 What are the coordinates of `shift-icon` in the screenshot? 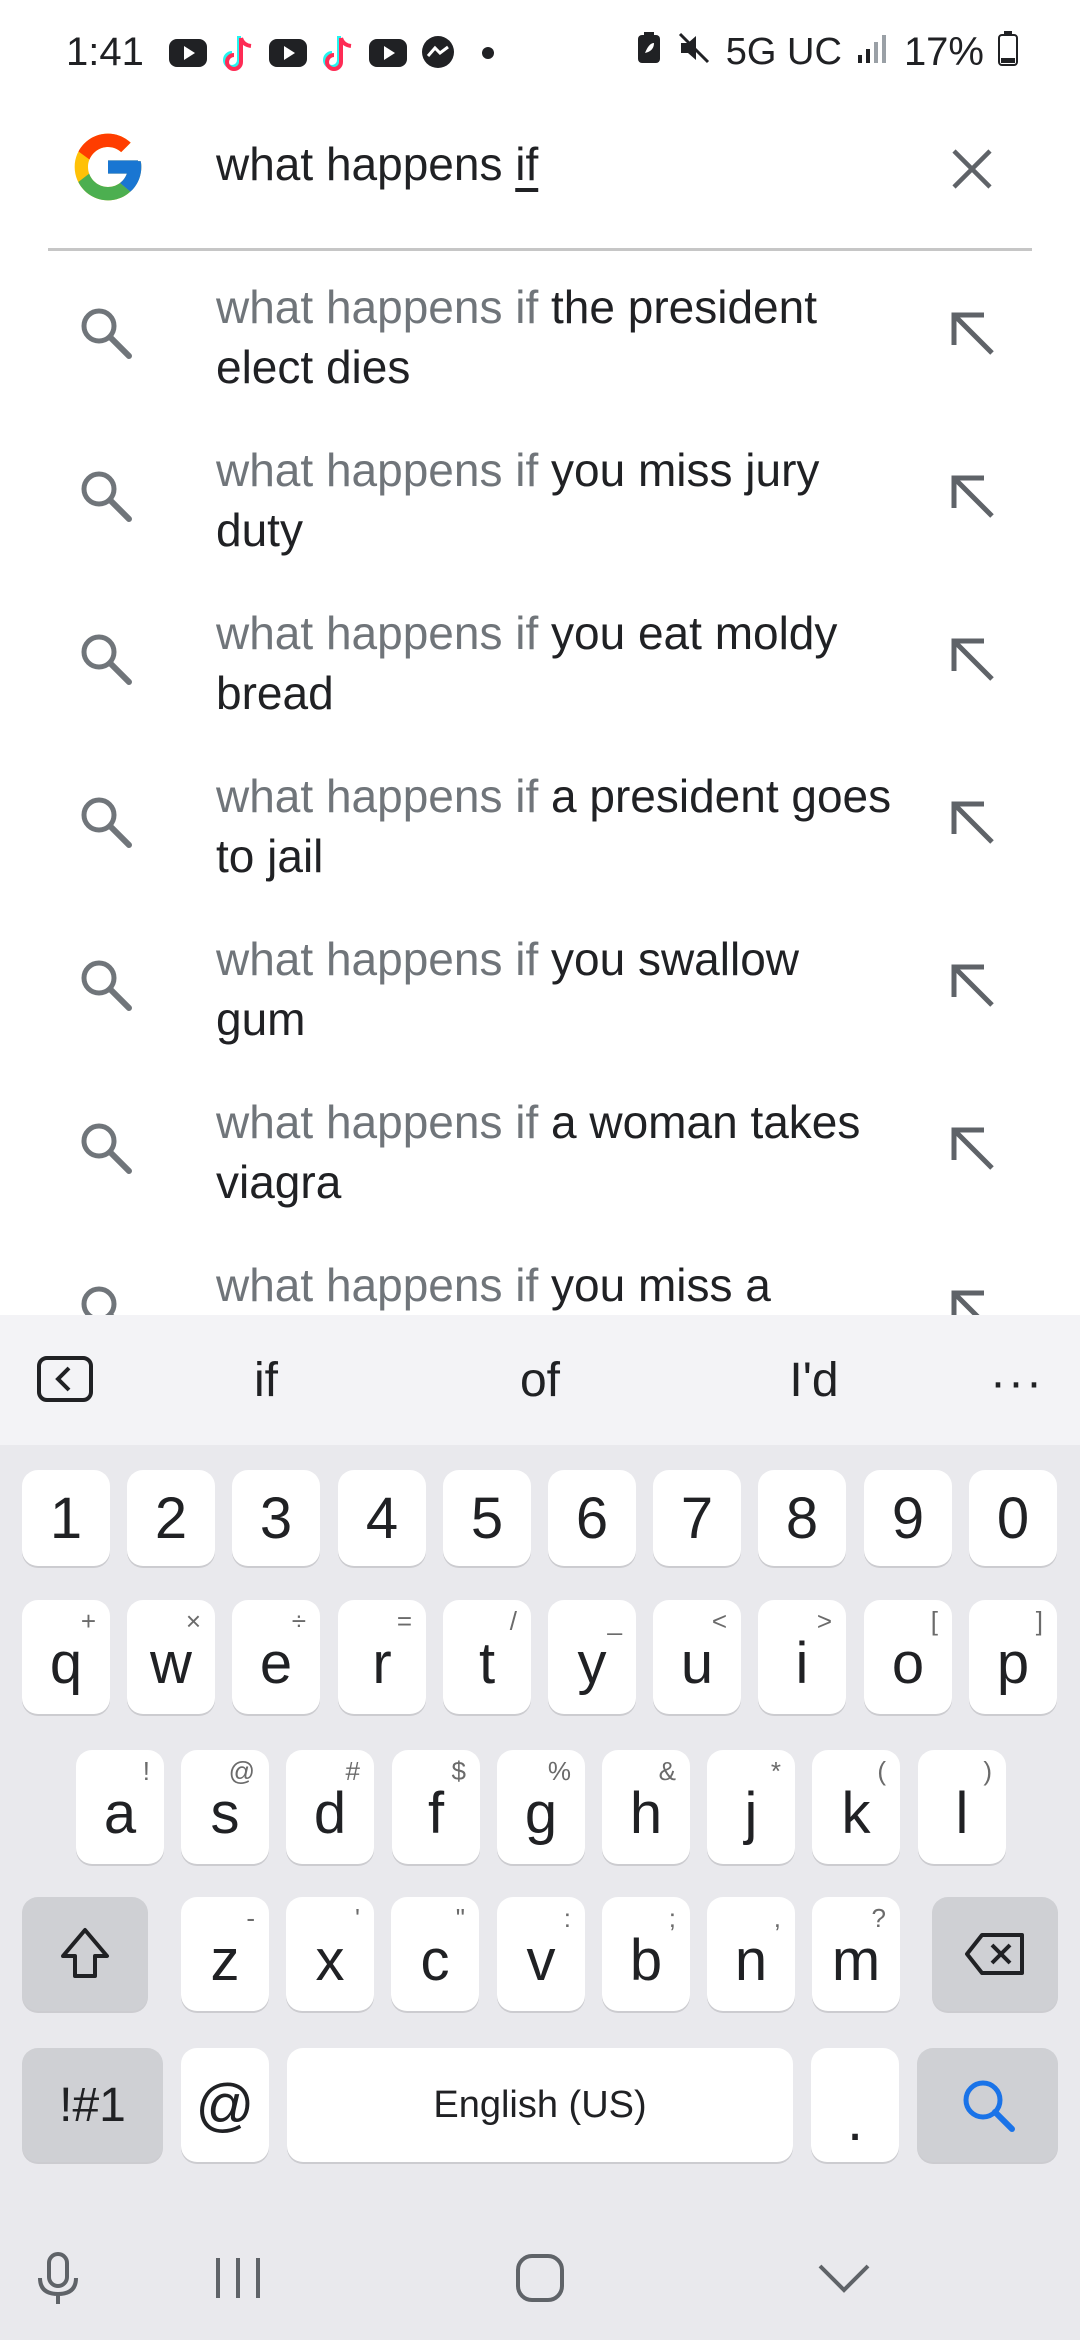 It's located at (85, 1953).